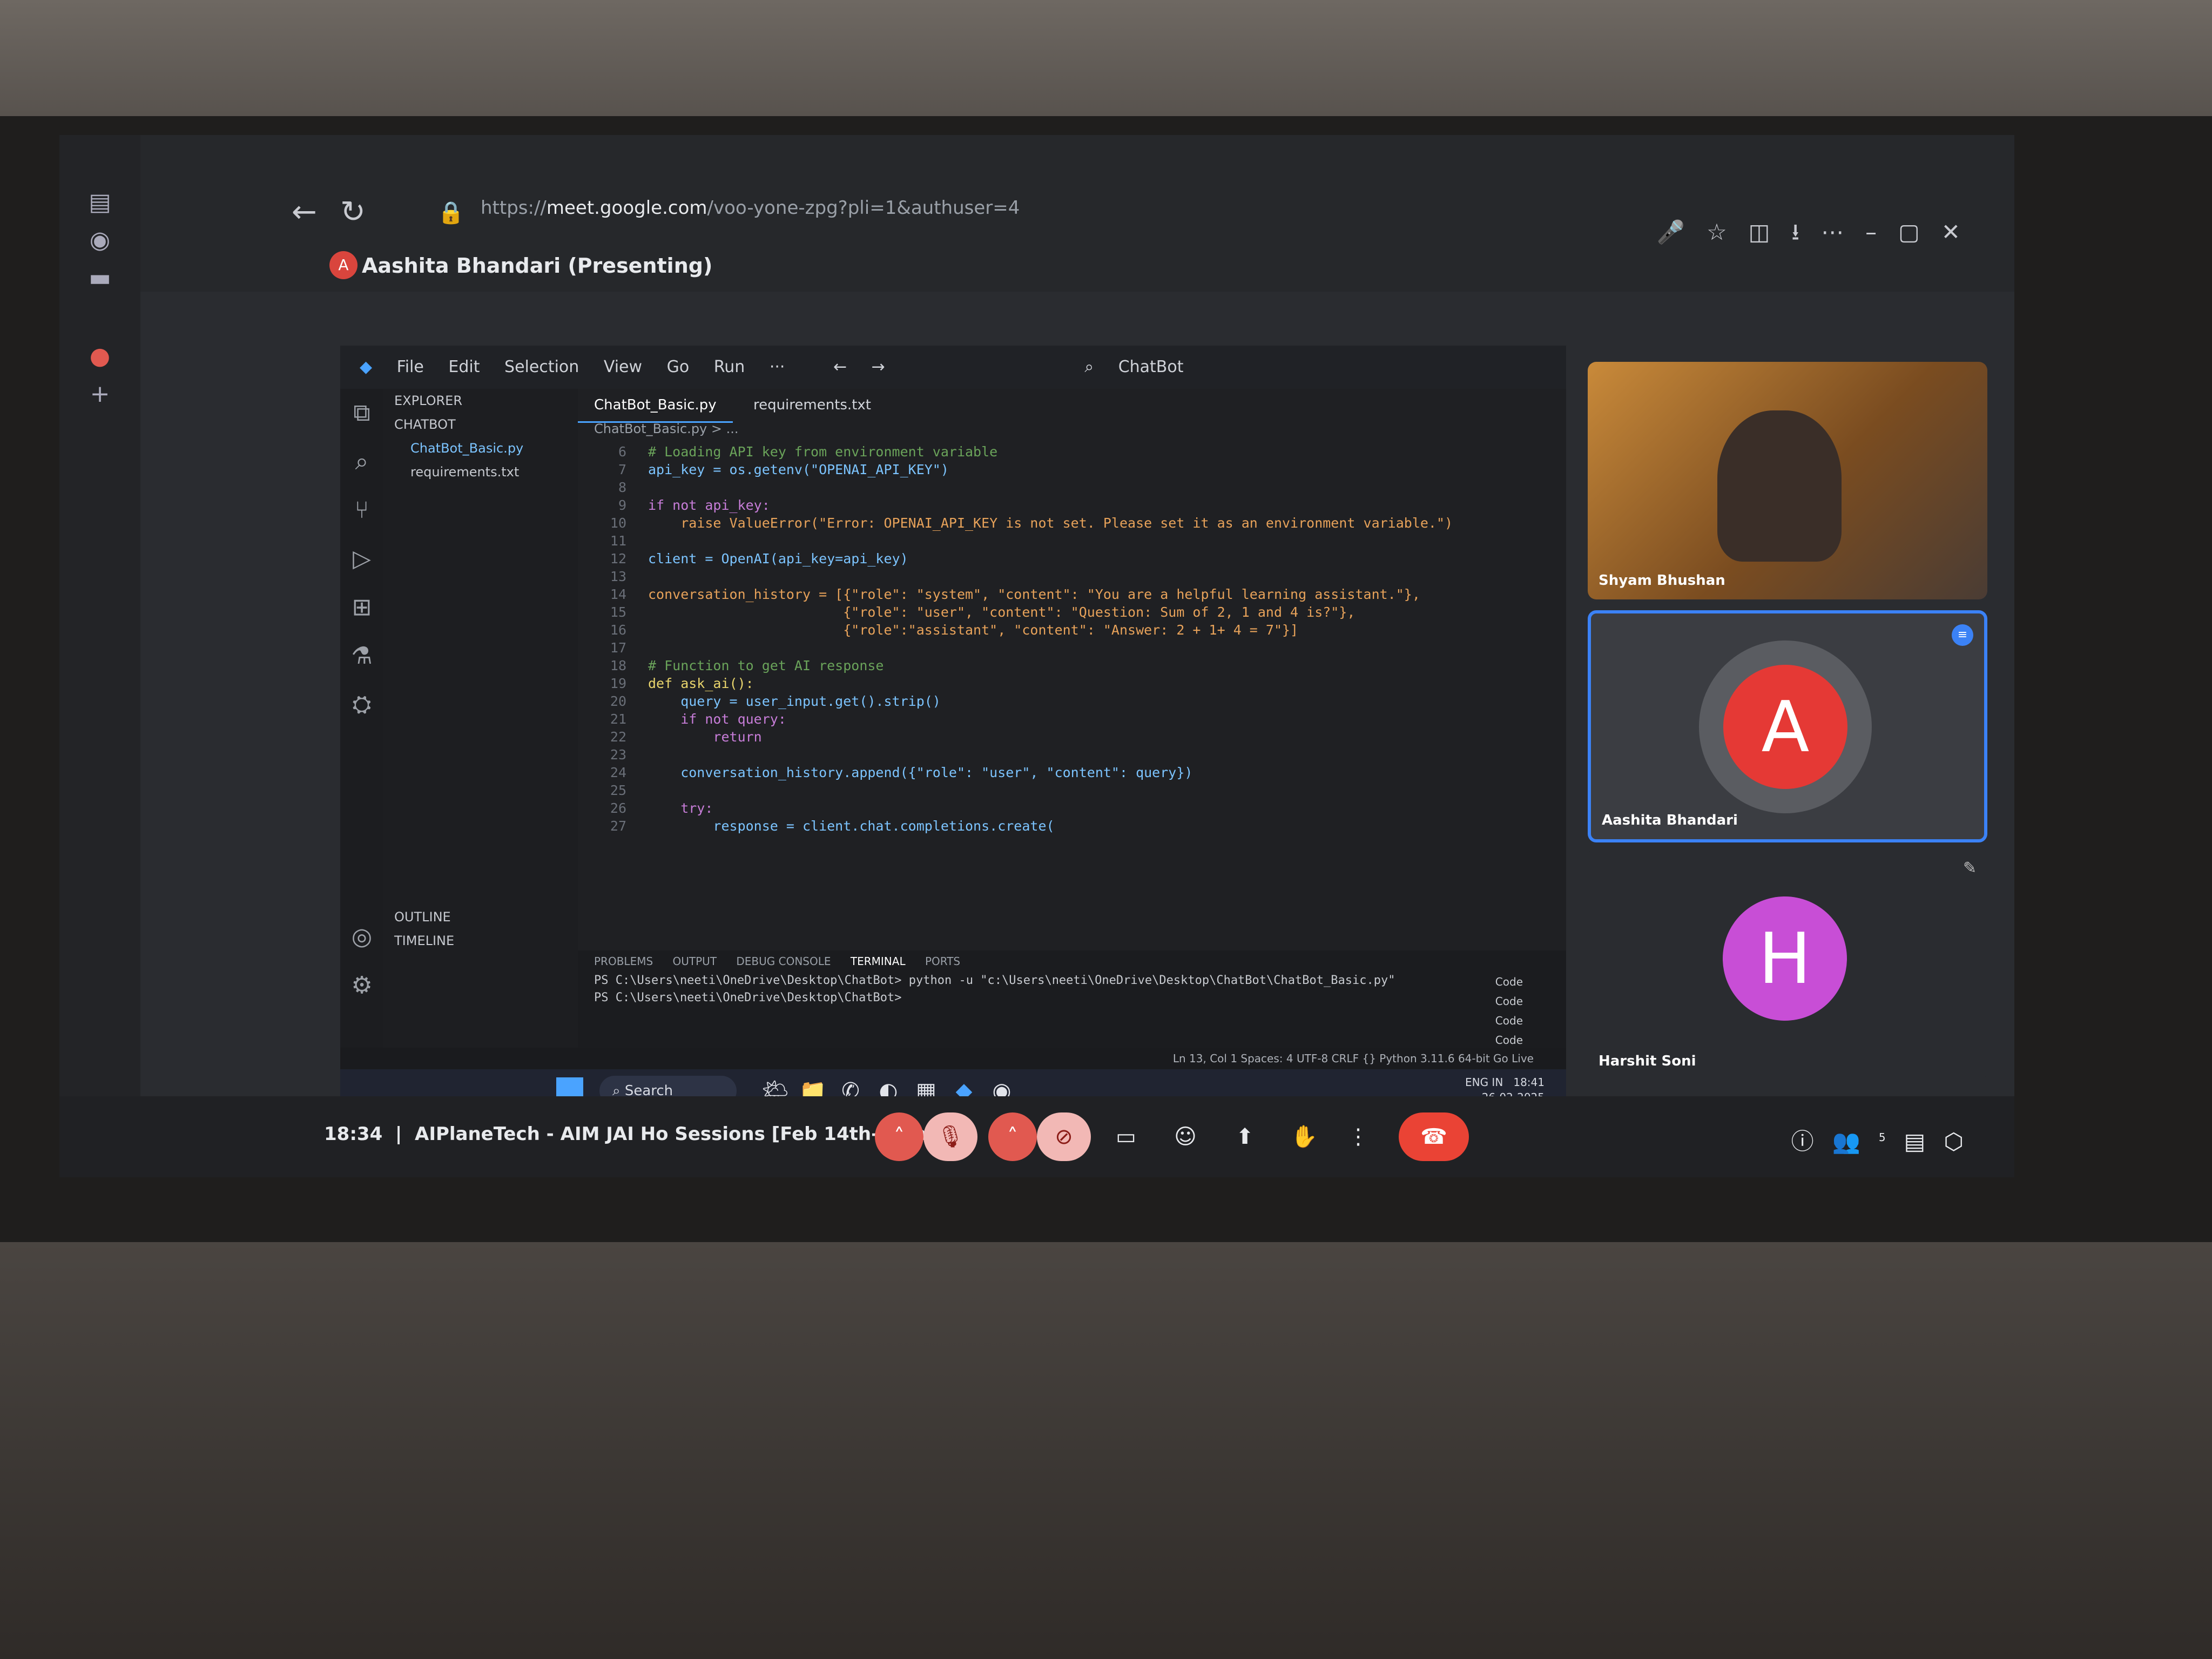  Describe the element at coordinates (464, 367) in the screenshot. I see `menu-edit: Edit` at that location.